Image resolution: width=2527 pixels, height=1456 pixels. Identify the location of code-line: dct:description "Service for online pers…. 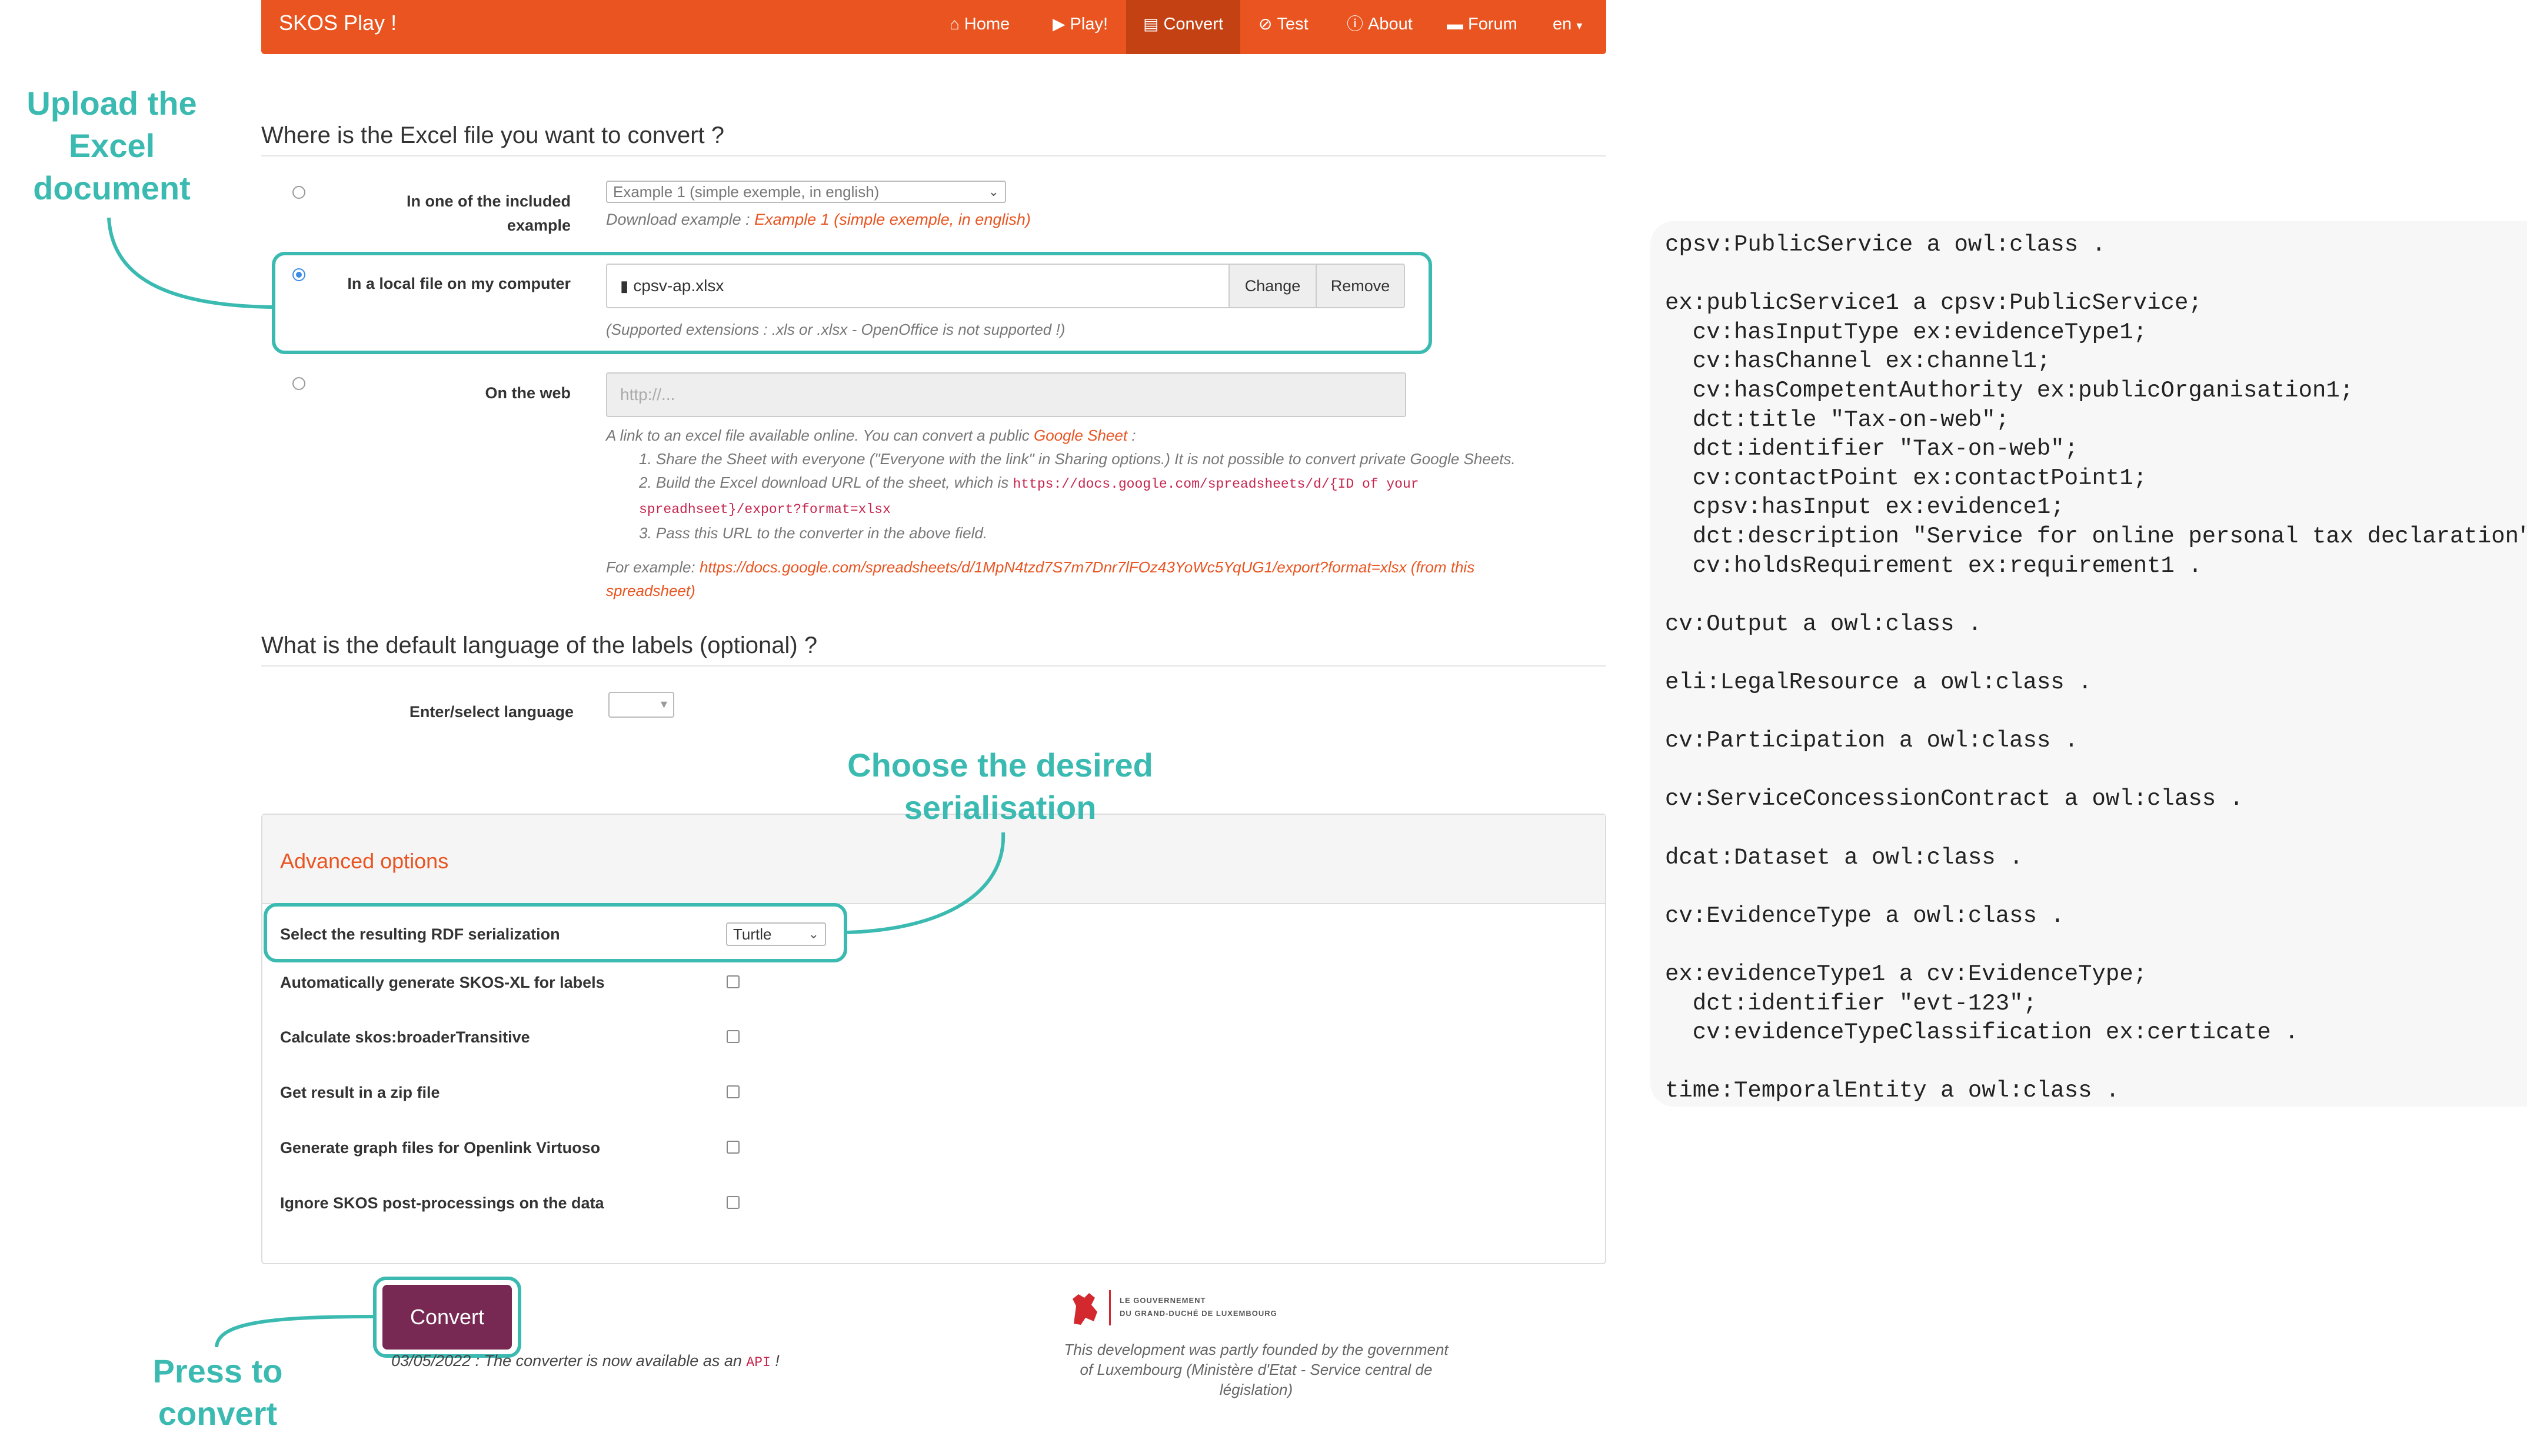
(2096, 536).